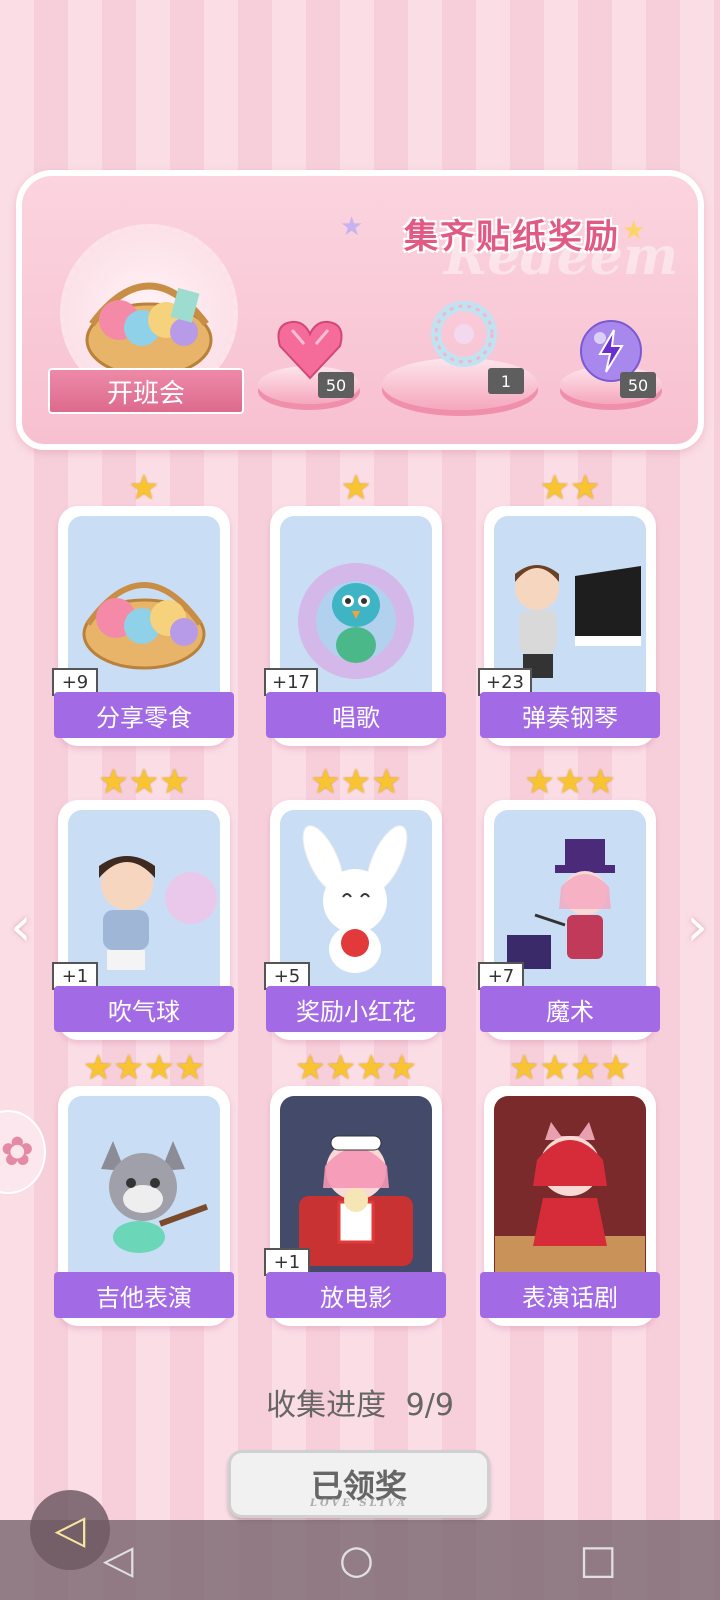 The height and width of the screenshot is (1600, 720). Describe the element at coordinates (356, 715) in the screenshot. I see `card-label: 唱歌` at that location.